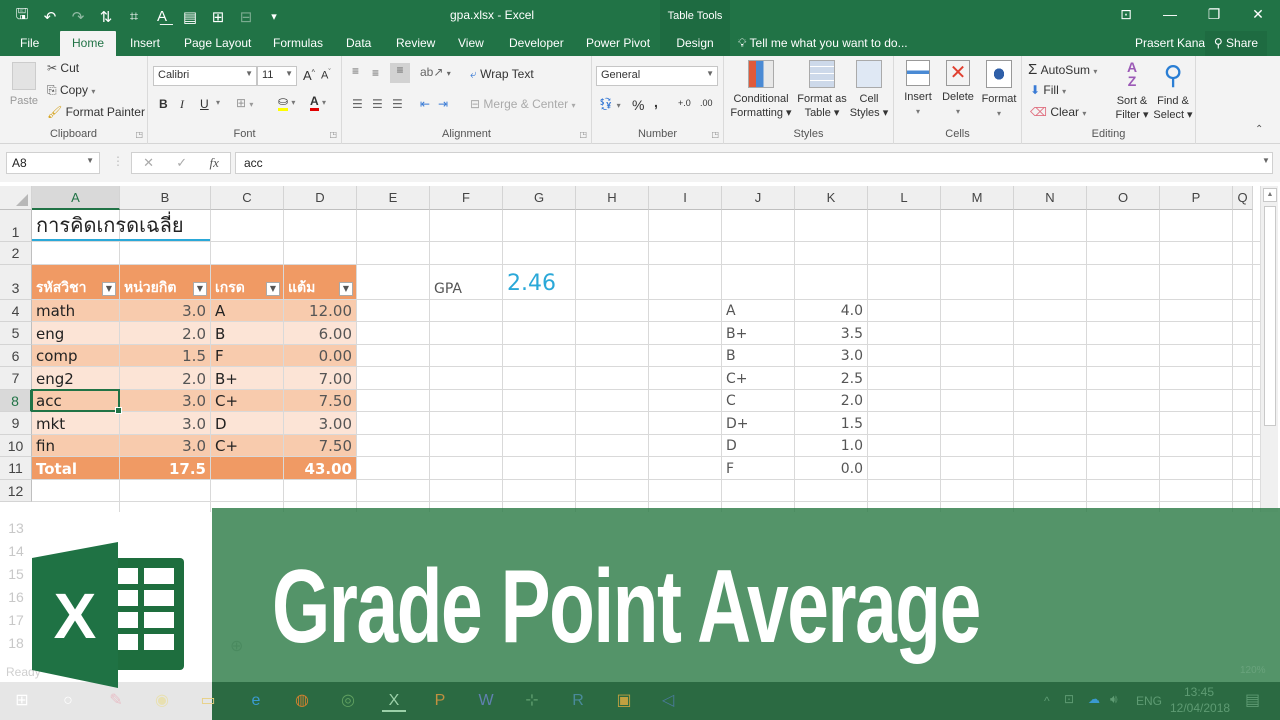  Describe the element at coordinates (758, 198) in the screenshot. I see `column-header-j: J` at that location.